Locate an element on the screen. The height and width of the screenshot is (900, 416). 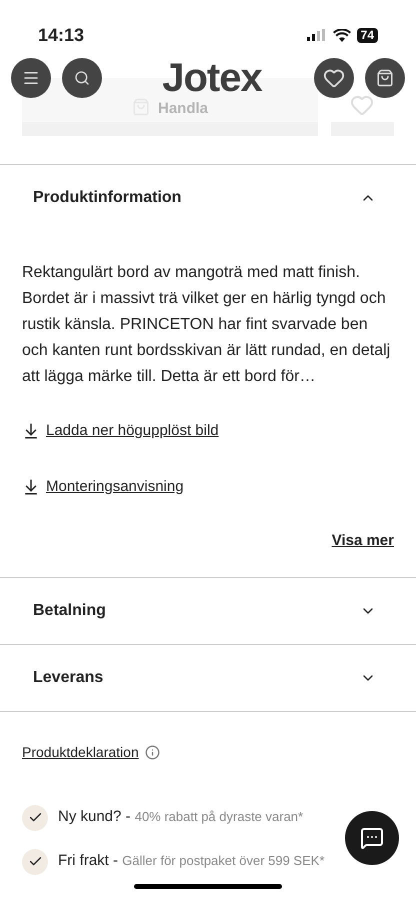
chat-button is located at coordinates (372, 838).